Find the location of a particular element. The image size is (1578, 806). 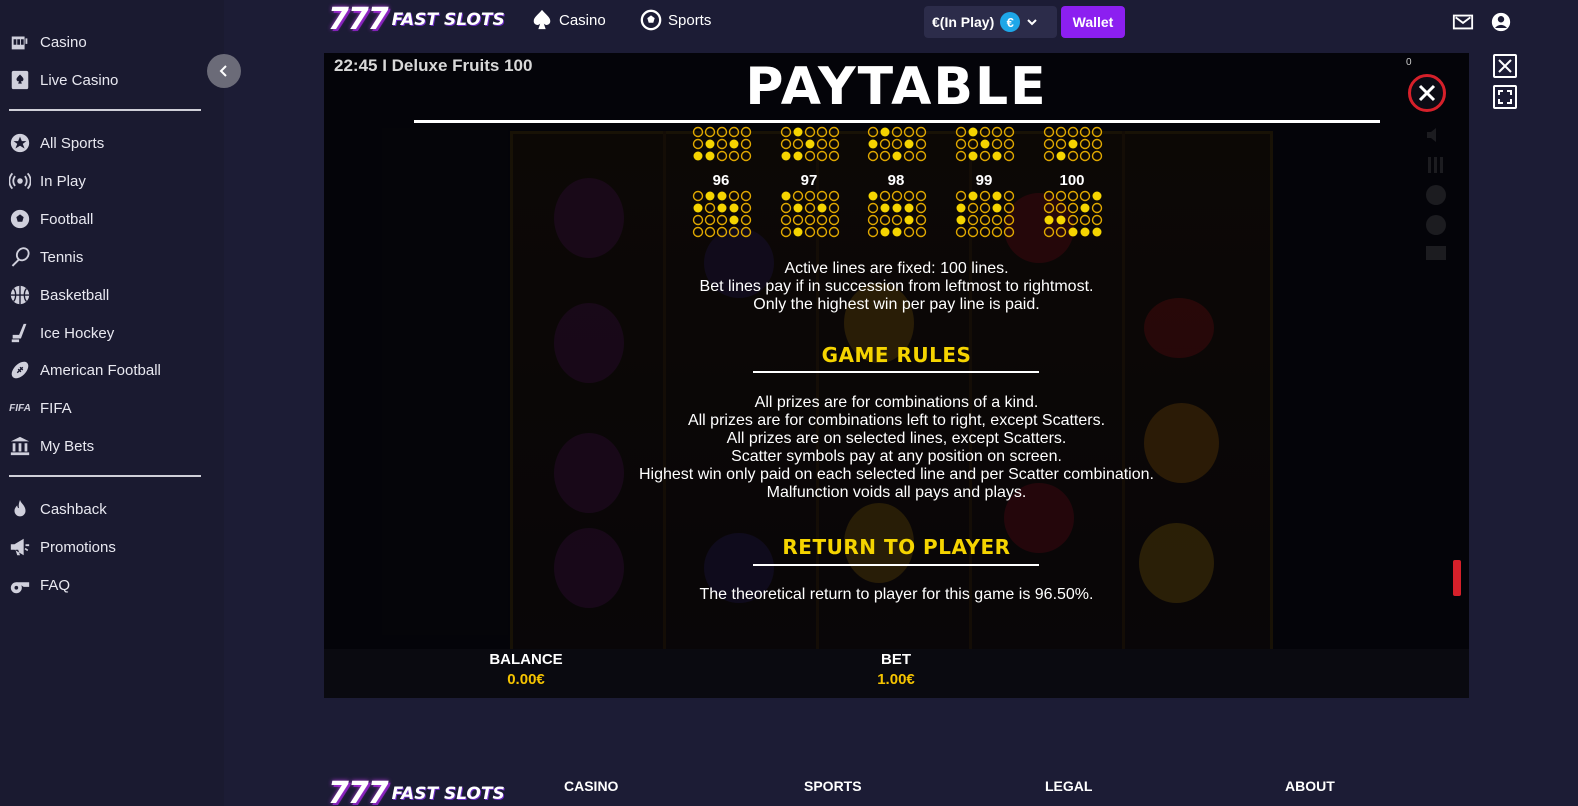

fullscreen-button is located at coordinates (1505, 97).